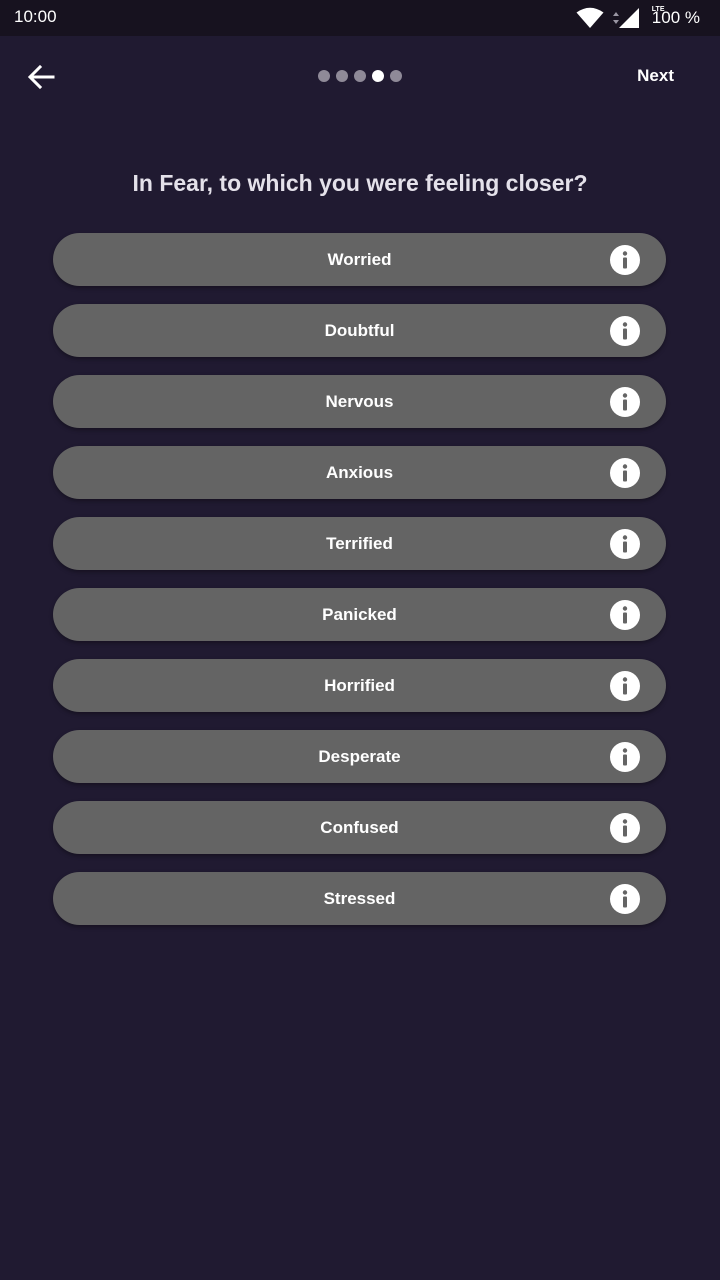 The height and width of the screenshot is (1280, 720). I want to click on emotion-option: Doubtful, so click(359, 330).